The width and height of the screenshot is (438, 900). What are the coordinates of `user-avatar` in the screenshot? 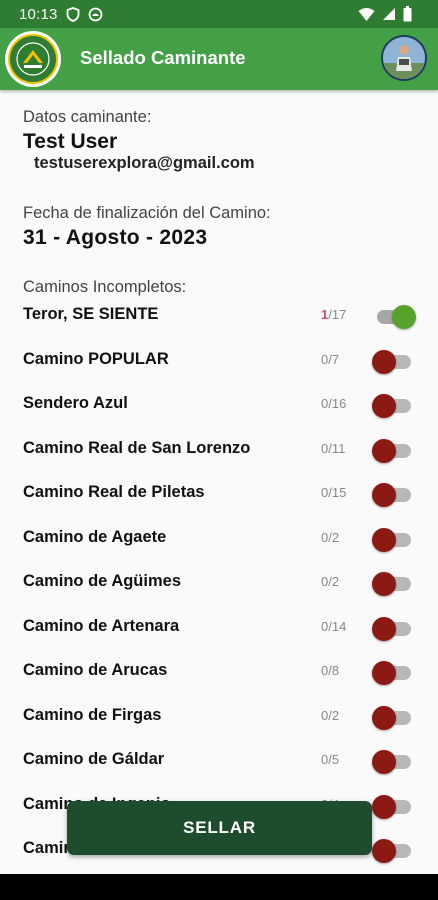 It's located at (404, 58).